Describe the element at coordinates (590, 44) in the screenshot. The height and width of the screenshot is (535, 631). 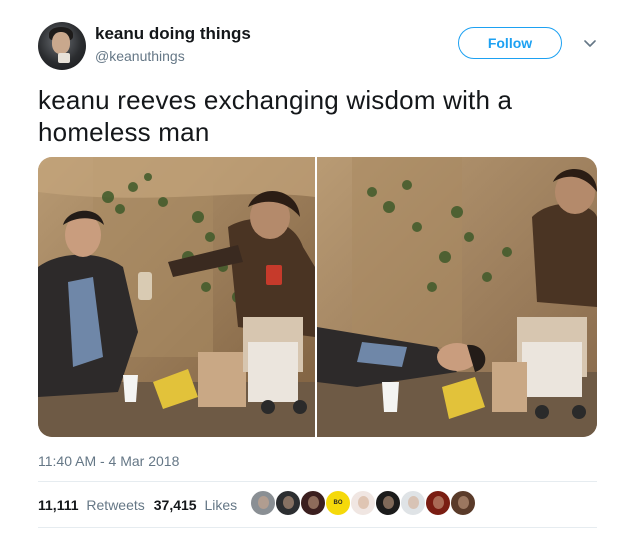
I see `chevron-down-icon` at that location.